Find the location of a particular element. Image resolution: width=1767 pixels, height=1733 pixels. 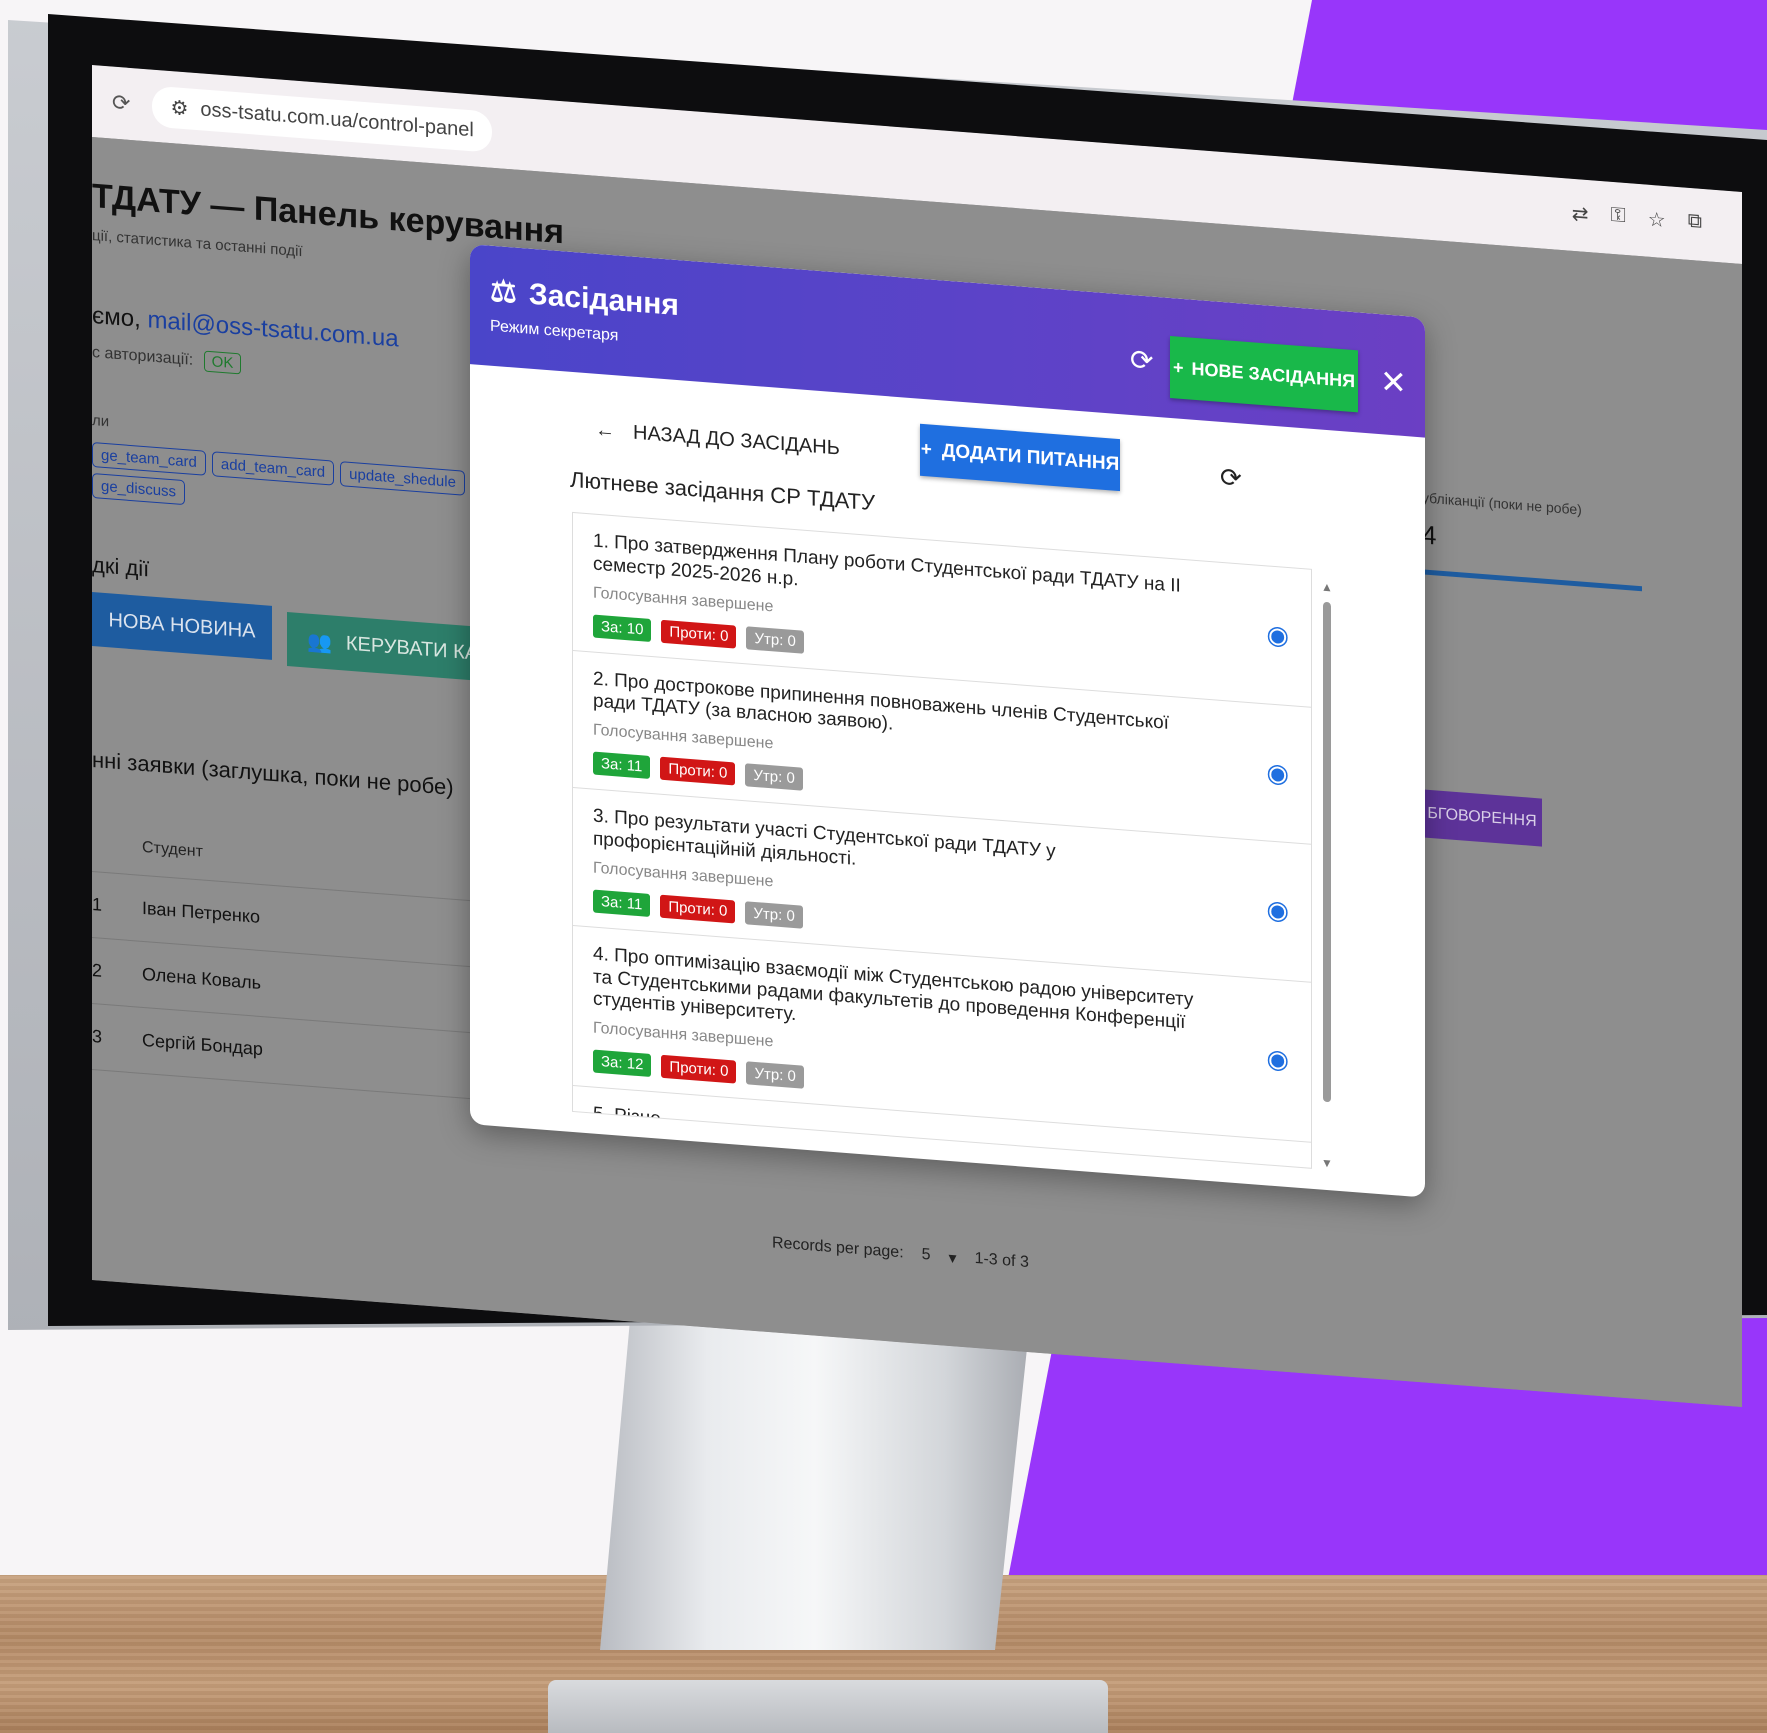

chevron-down-icon: ▾ is located at coordinates (953, 1258).